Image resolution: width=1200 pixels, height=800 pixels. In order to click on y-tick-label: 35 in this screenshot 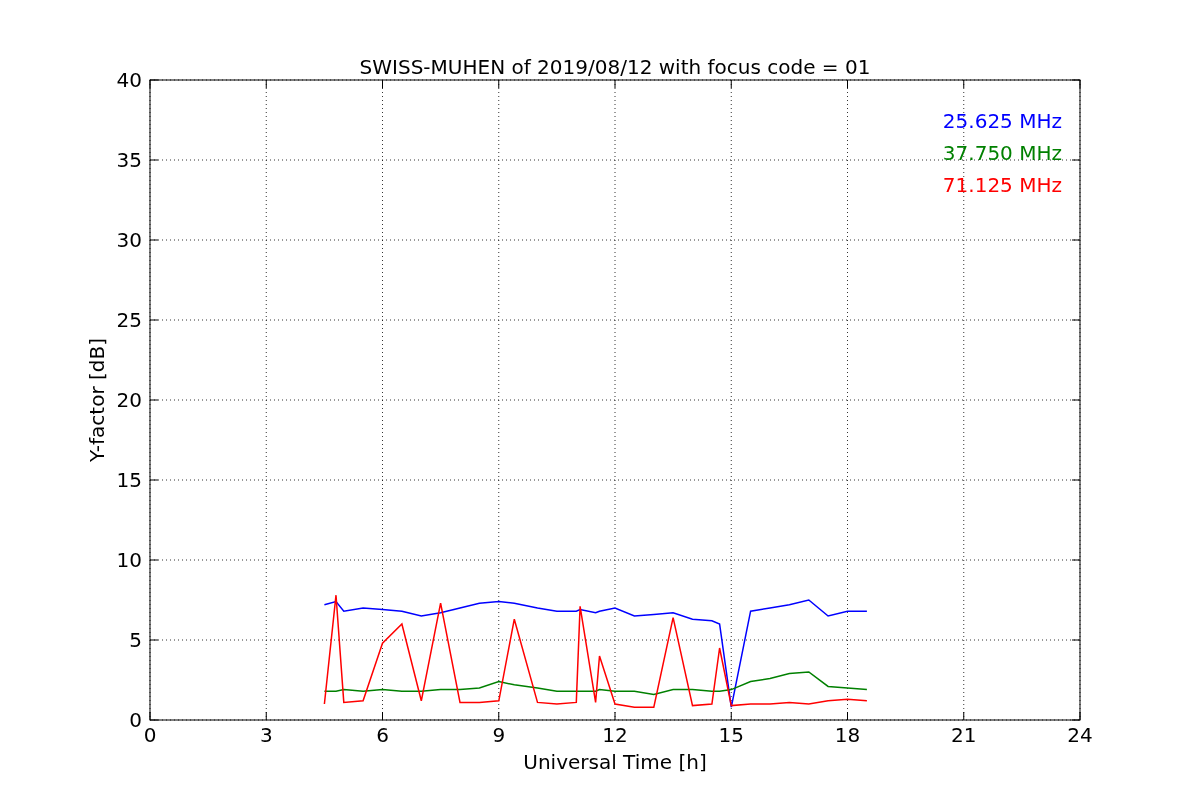, I will do `click(129, 160)`.